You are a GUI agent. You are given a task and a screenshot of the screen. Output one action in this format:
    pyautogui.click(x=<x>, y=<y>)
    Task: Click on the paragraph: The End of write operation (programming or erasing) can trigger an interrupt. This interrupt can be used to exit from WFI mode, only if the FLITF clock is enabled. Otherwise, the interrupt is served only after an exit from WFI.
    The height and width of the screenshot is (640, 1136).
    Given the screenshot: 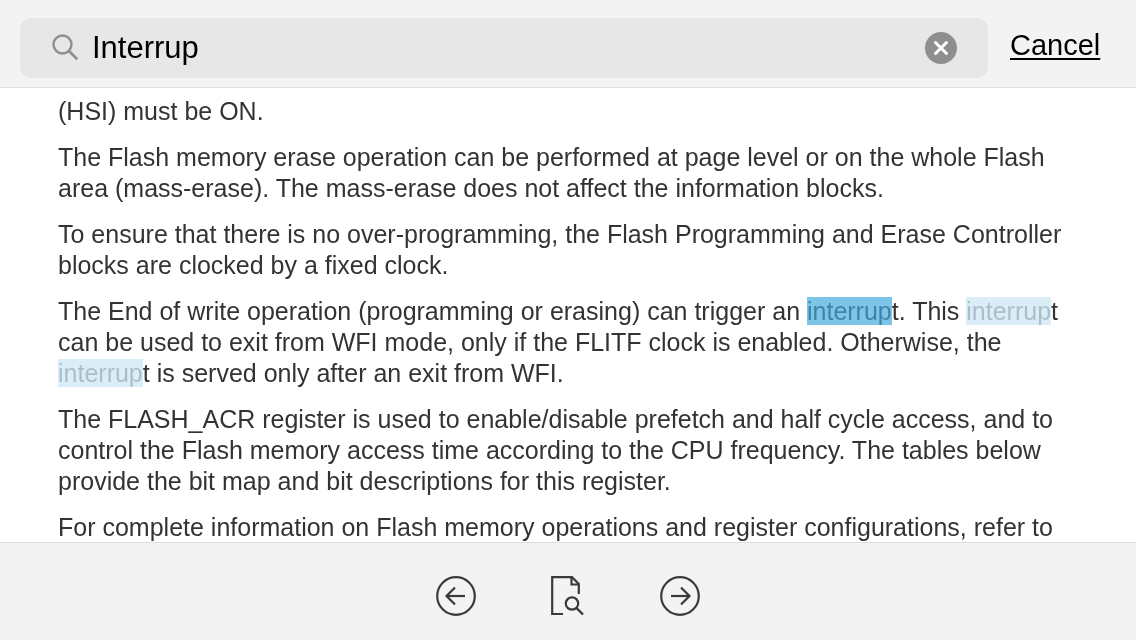 What is the action you would take?
    pyautogui.click(x=559, y=342)
    